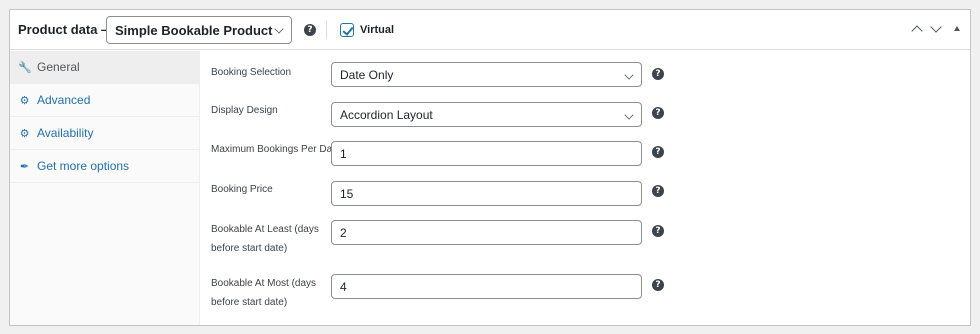 The height and width of the screenshot is (334, 980). What do you see at coordinates (64, 100) in the screenshot?
I see `tab-advanced-label: Advanced` at bounding box center [64, 100].